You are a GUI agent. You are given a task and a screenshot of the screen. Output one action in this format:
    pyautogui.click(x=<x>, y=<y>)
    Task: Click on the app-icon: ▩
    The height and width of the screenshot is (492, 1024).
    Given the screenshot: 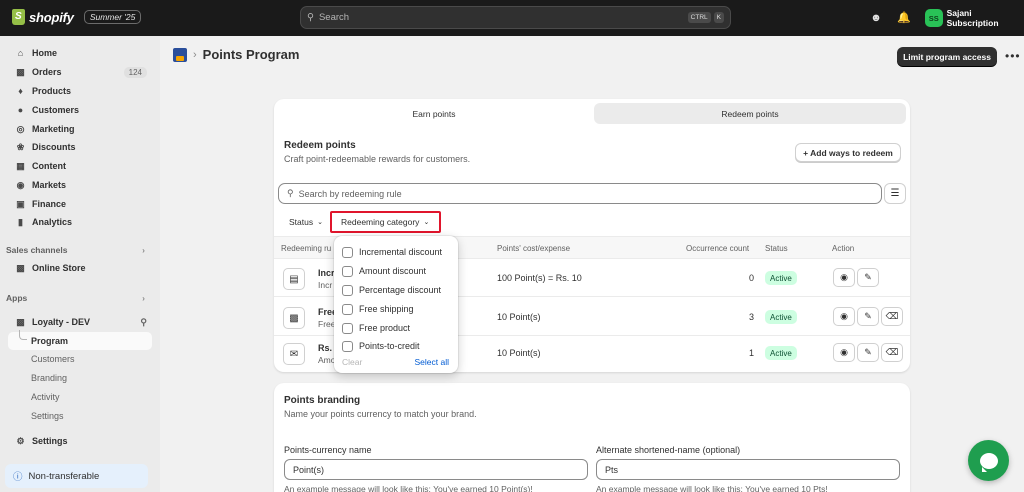 What is the action you would take?
    pyautogui.click(x=20, y=321)
    